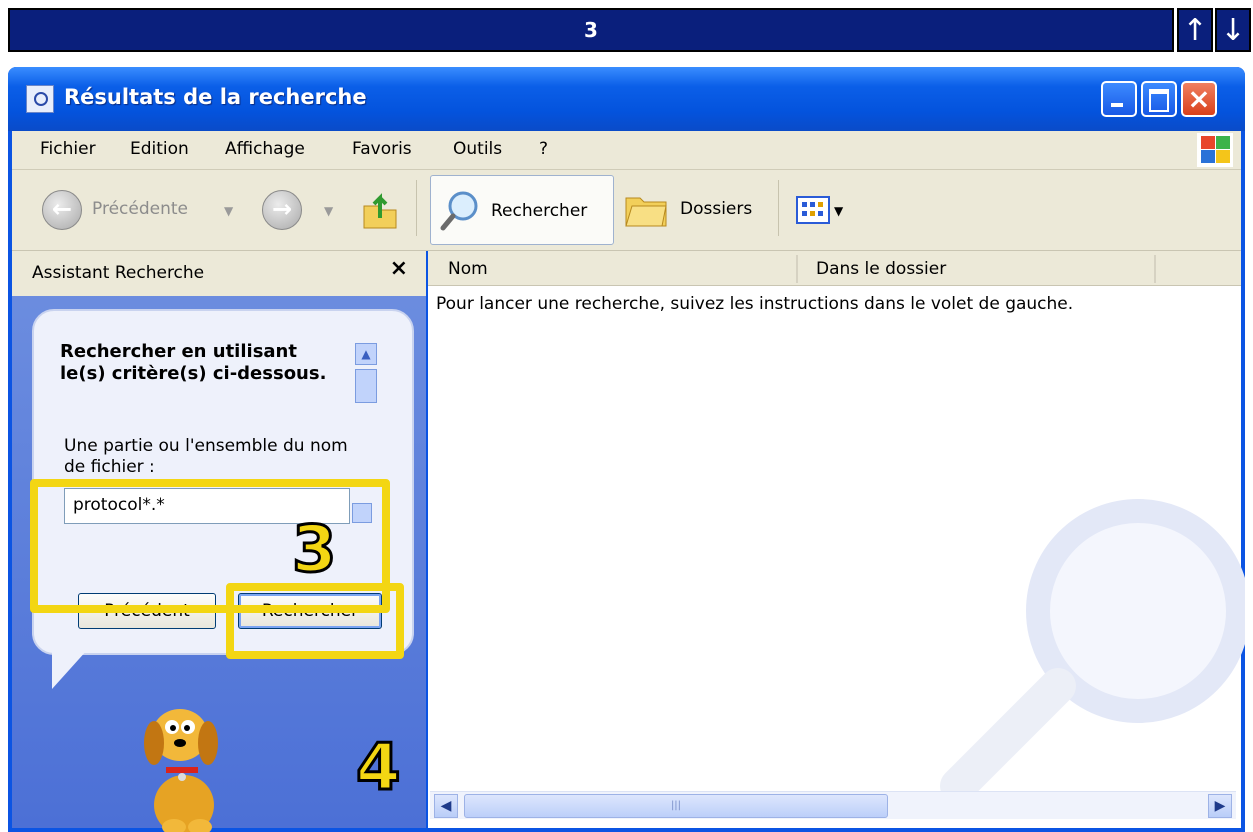  I want to click on step3-number: 3, so click(315, 550).